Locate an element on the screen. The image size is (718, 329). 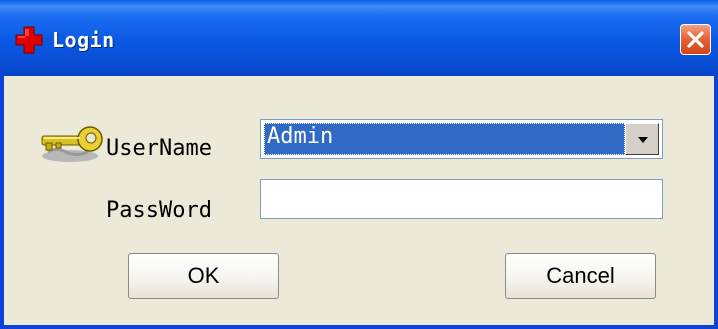
password-label: PassWord is located at coordinates (159, 210).